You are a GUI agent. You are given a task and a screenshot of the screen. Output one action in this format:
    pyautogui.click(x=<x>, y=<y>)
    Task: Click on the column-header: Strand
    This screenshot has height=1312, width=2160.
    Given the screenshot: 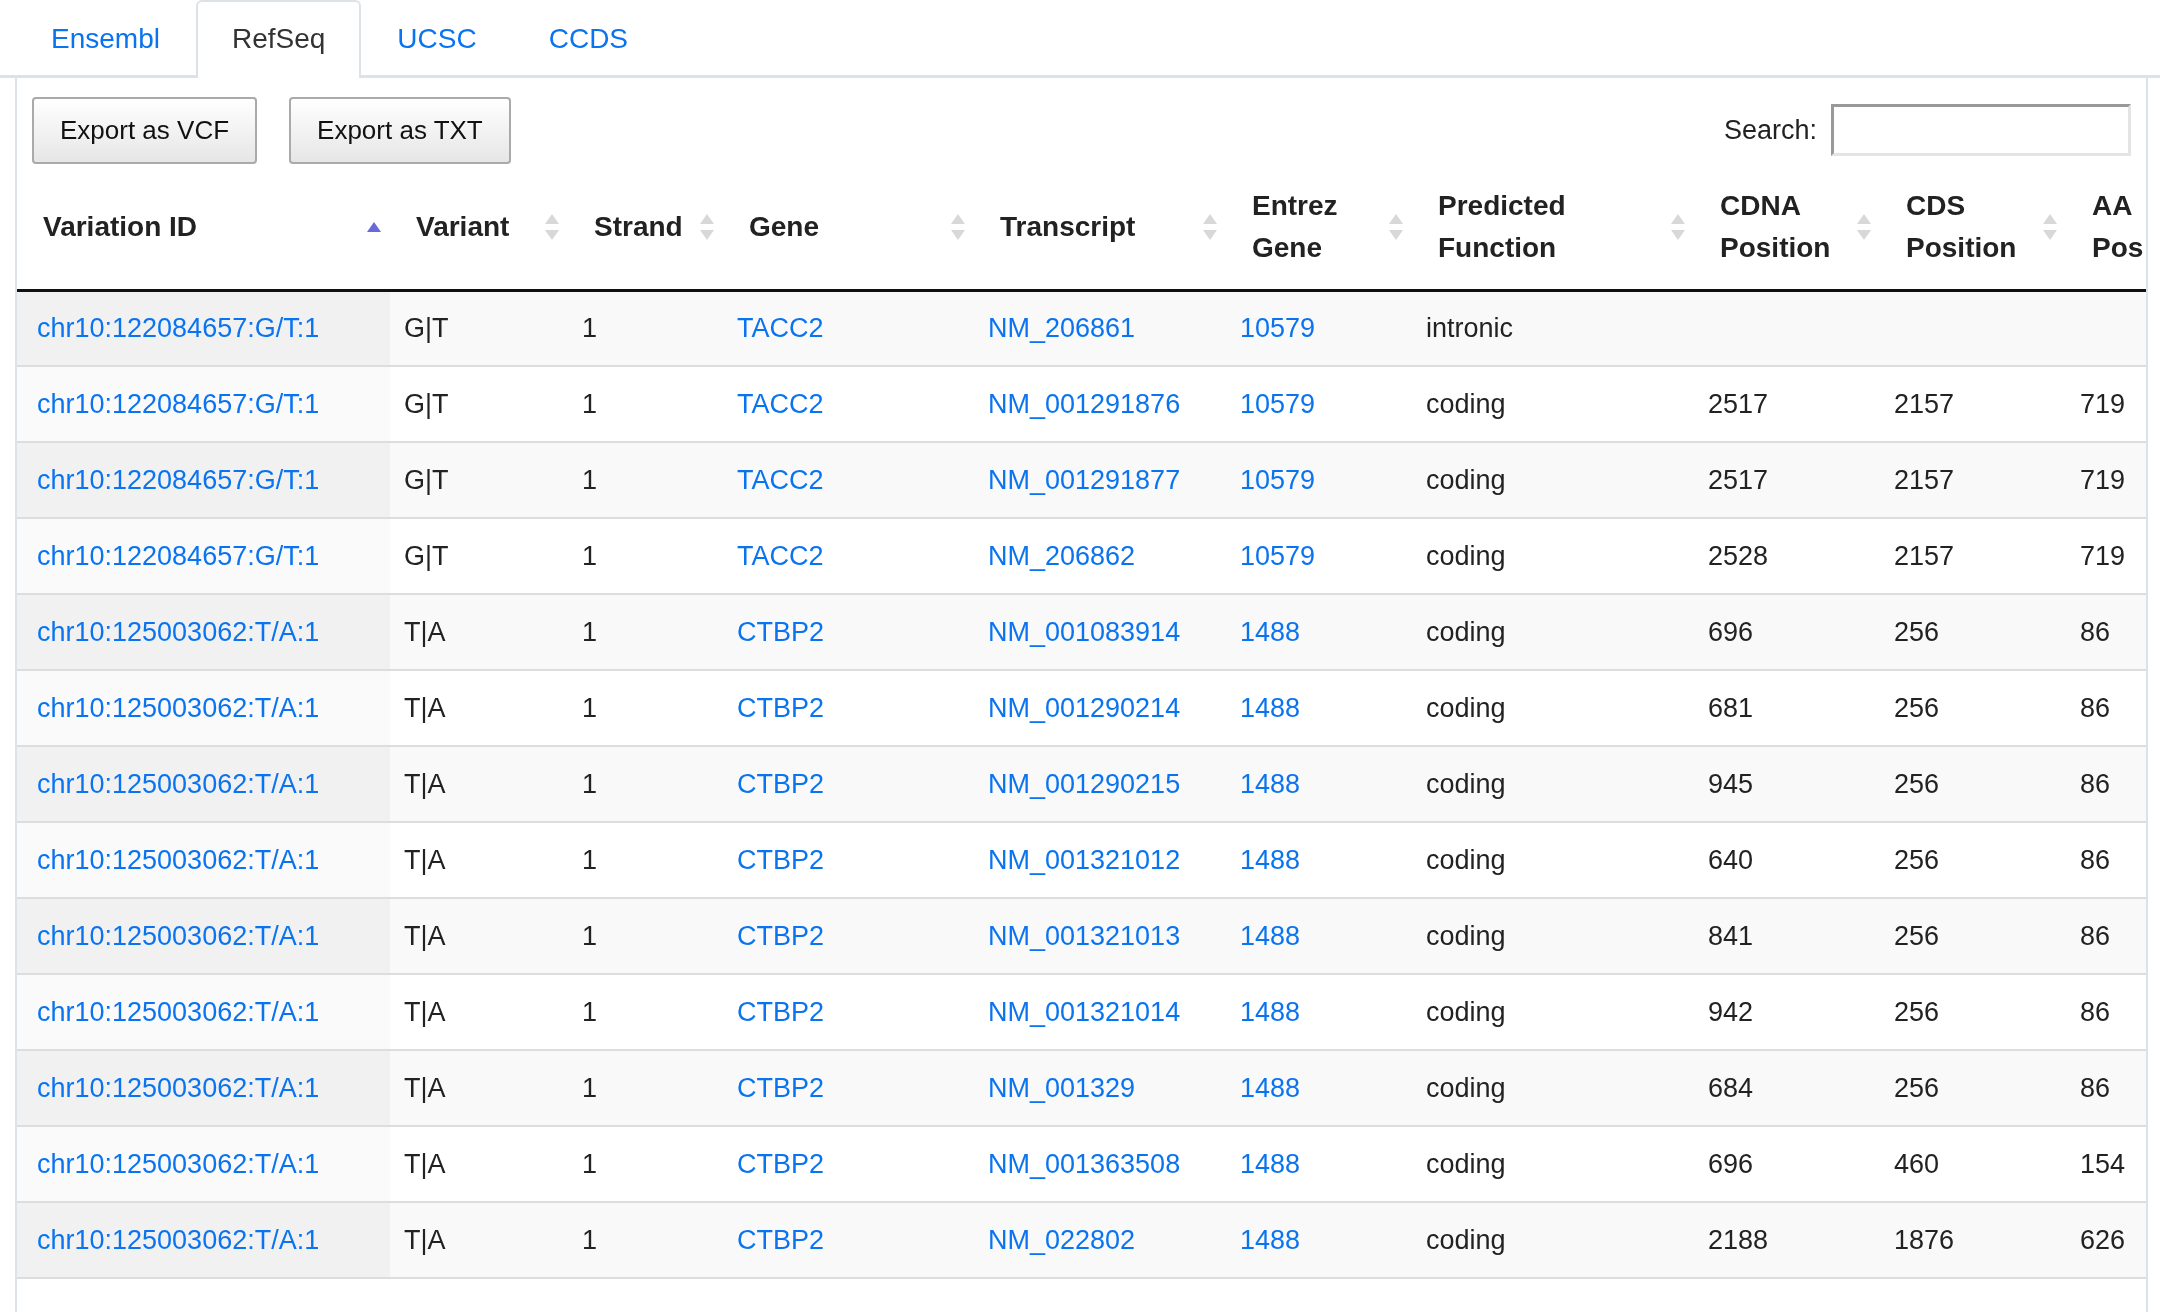 What is the action you would take?
    pyautogui.click(x=640, y=227)
    